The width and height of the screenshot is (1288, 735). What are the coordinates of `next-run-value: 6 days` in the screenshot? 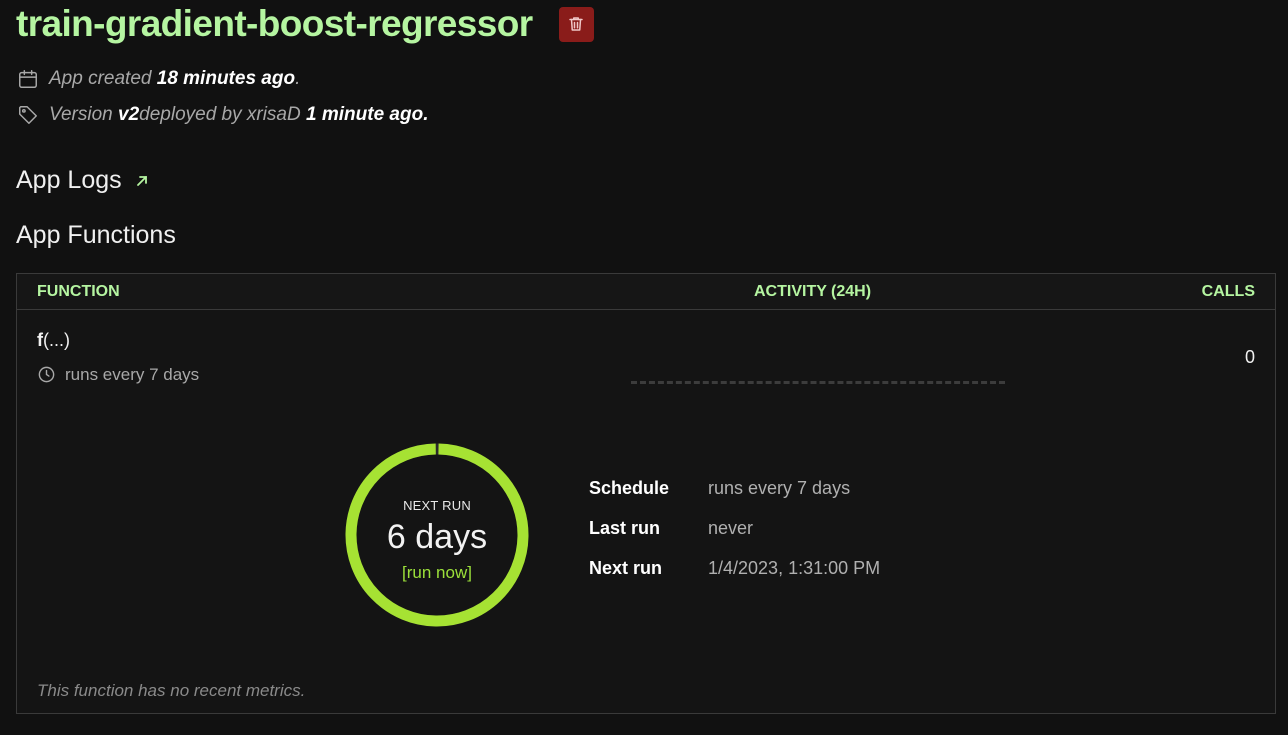 It's located at (437, 537).